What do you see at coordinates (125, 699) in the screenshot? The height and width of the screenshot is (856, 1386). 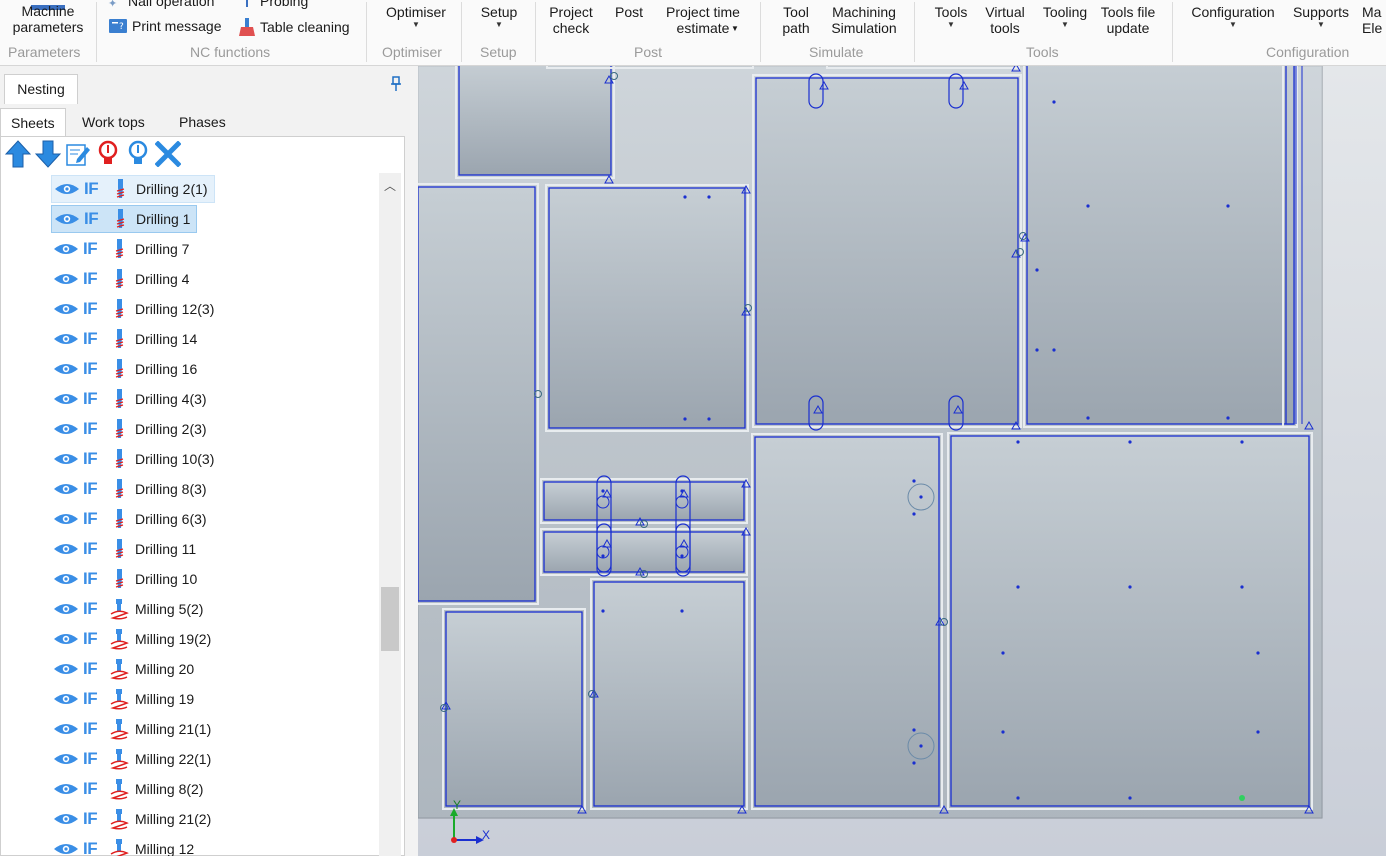 I see `tree-row: IF Milling 19` at bounding box center [125, 699].